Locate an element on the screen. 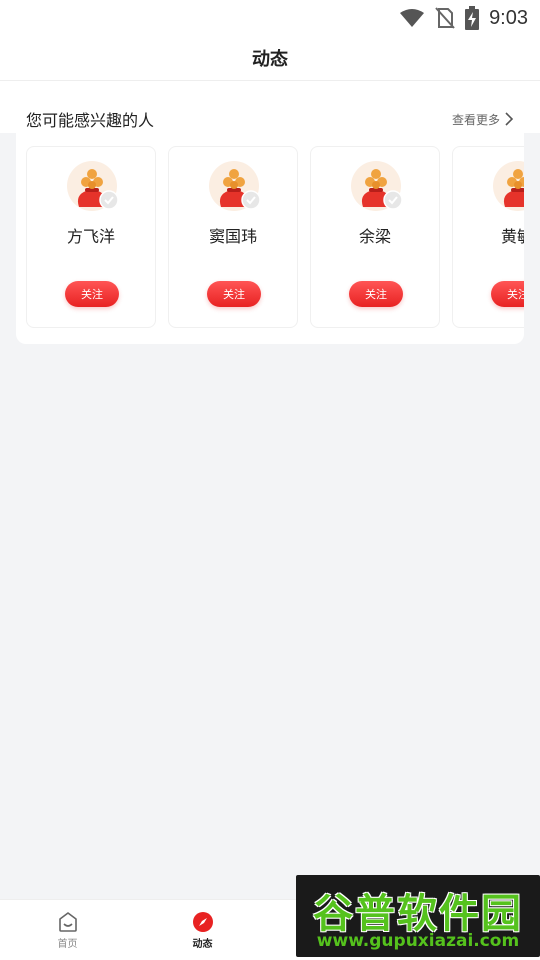 This screenshot has height=960, width=540. recommend-header: 您可能感兴趣的人 查看更多 is located at coordinates (270, 119).